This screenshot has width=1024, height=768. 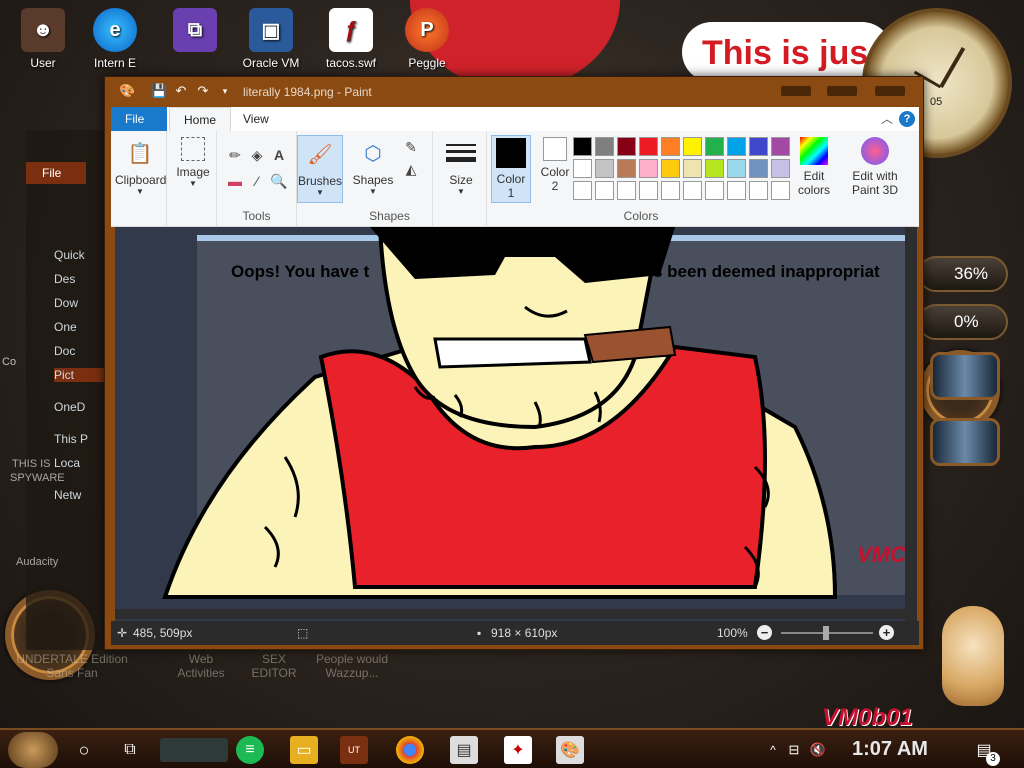 I want to click on explorer-file-tab: File, so click(x=56, y=173).